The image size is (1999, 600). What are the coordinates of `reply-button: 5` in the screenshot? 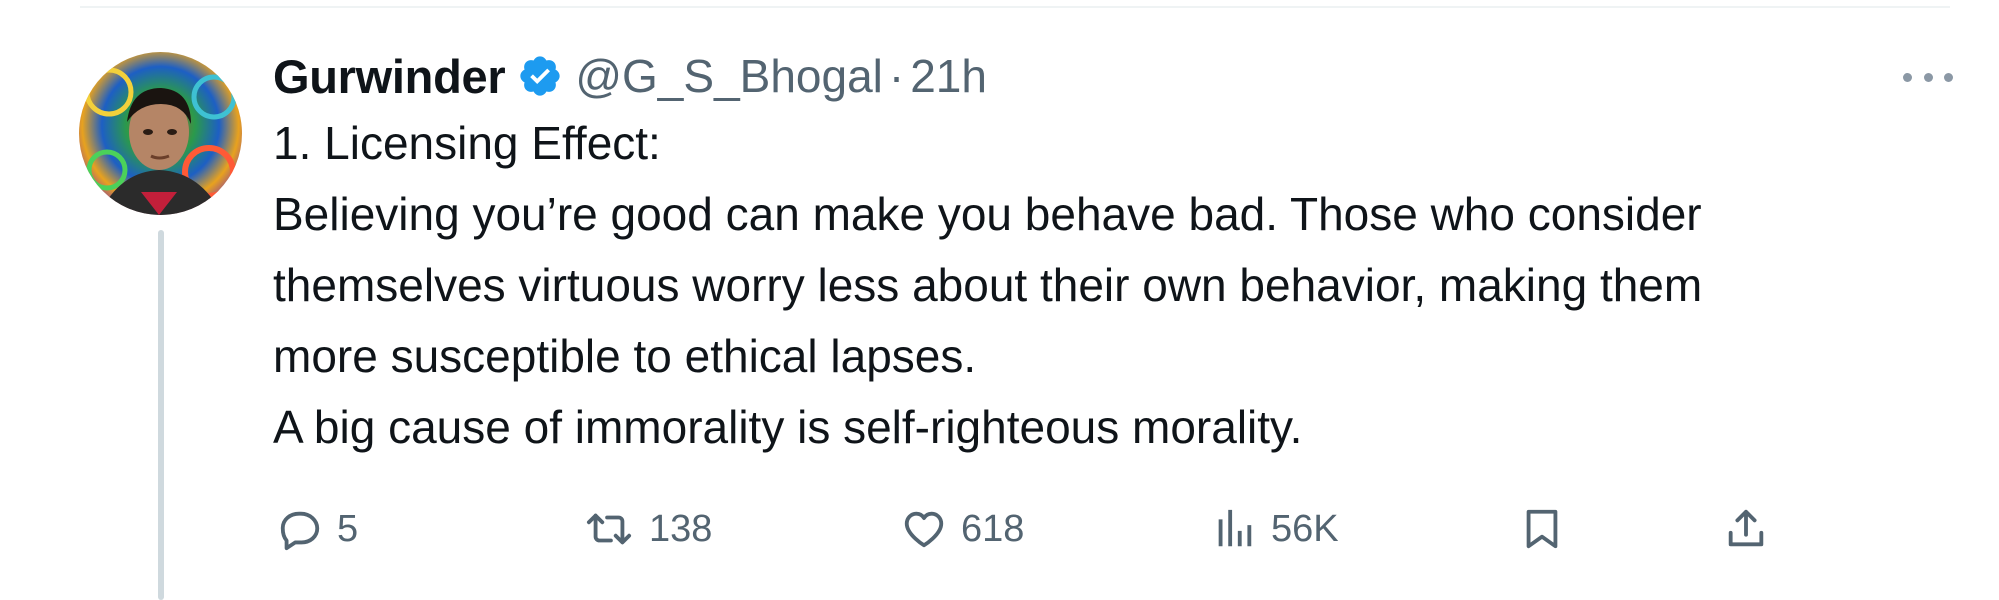 It's located at (317, 529).